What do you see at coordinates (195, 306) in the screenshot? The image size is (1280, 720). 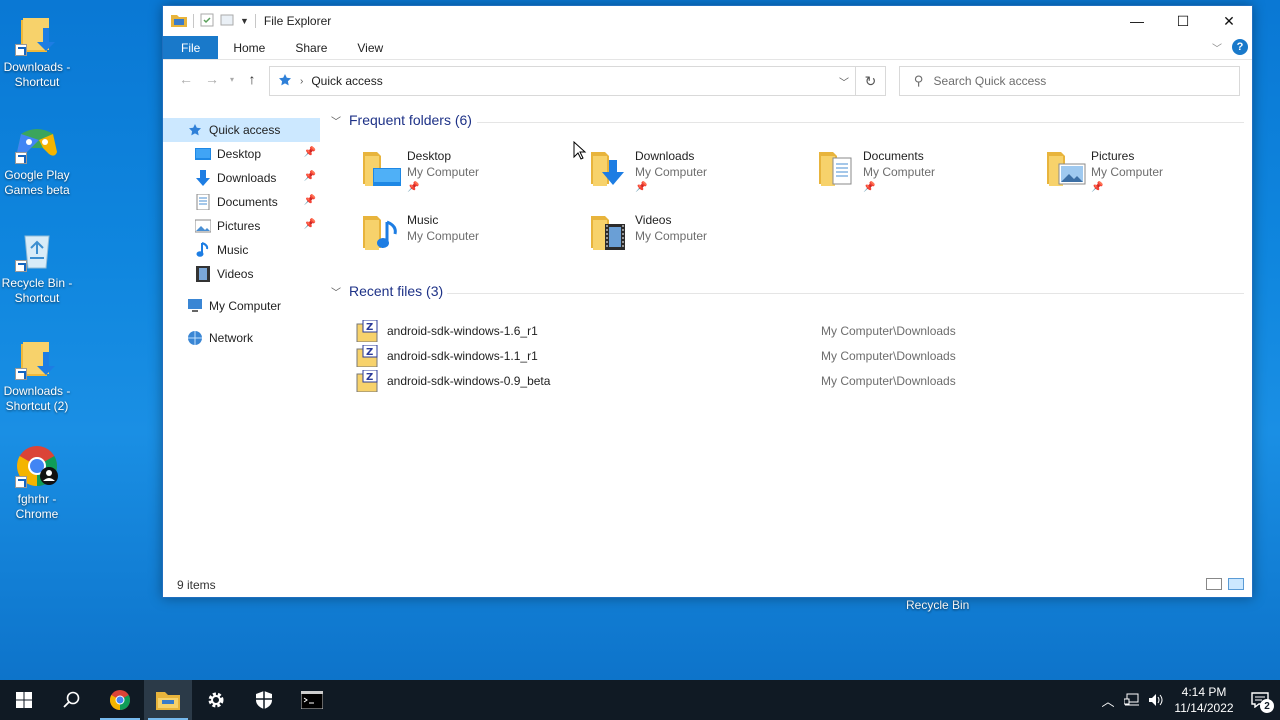 I see `computer-icon` at bounding box center [195, 306].